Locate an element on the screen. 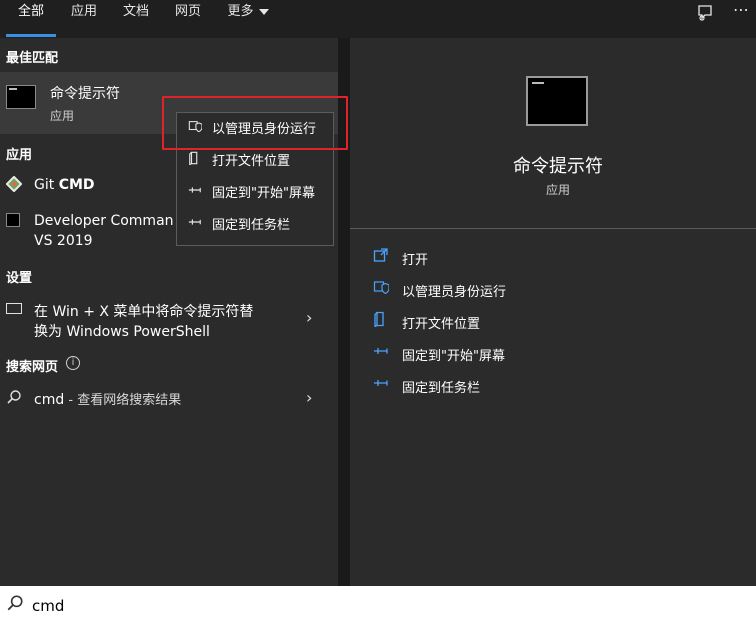 This screenshot has height=623, width=756. tab-apps: 应用 is located at coordinates (84, 19).